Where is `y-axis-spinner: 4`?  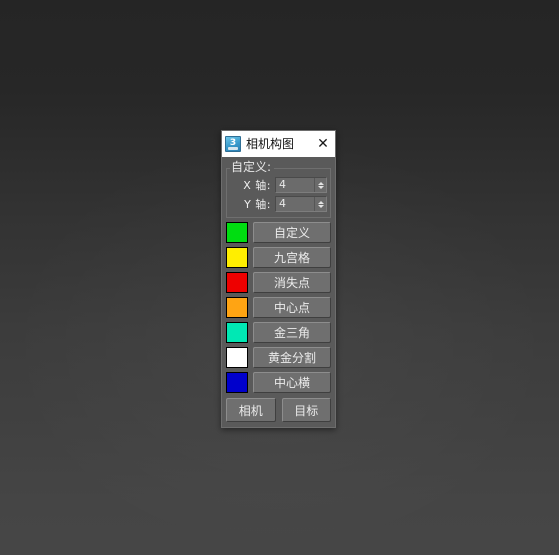 y-axis-spinner: 4 is located at coordinates (301, 204).